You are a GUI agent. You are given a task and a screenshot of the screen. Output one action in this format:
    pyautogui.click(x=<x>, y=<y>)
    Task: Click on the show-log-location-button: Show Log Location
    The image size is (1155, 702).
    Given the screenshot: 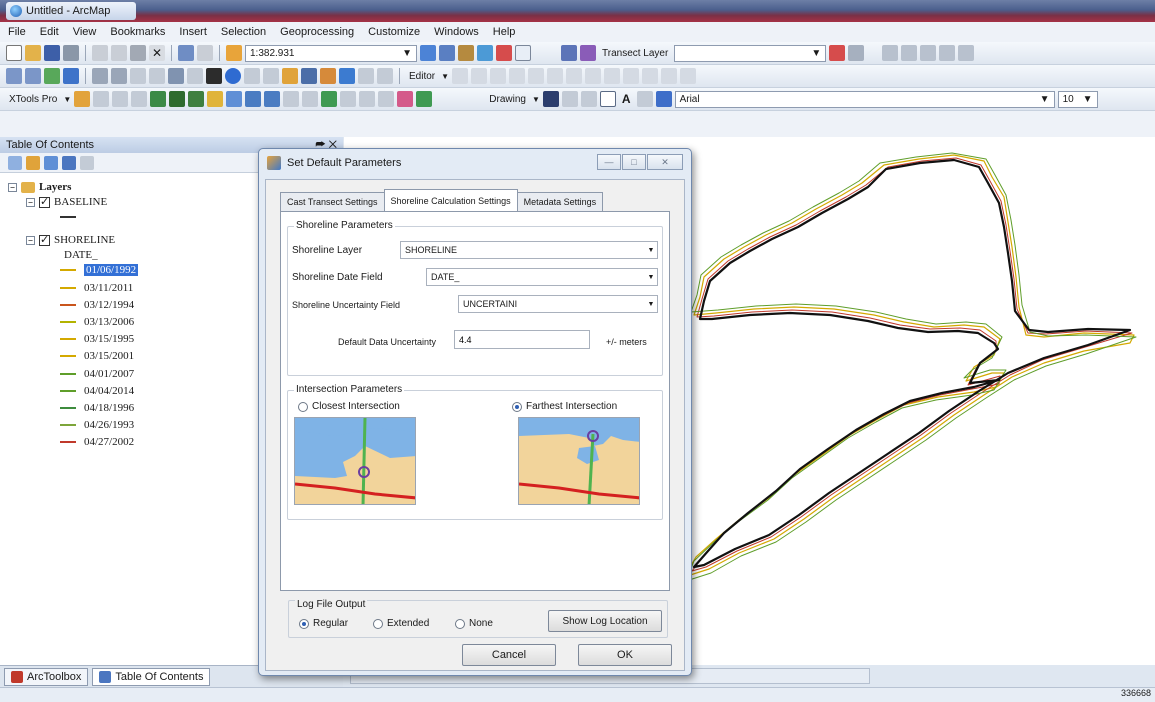 What is the action you would take?
    pyautogui.click(x=605, y=621)
    